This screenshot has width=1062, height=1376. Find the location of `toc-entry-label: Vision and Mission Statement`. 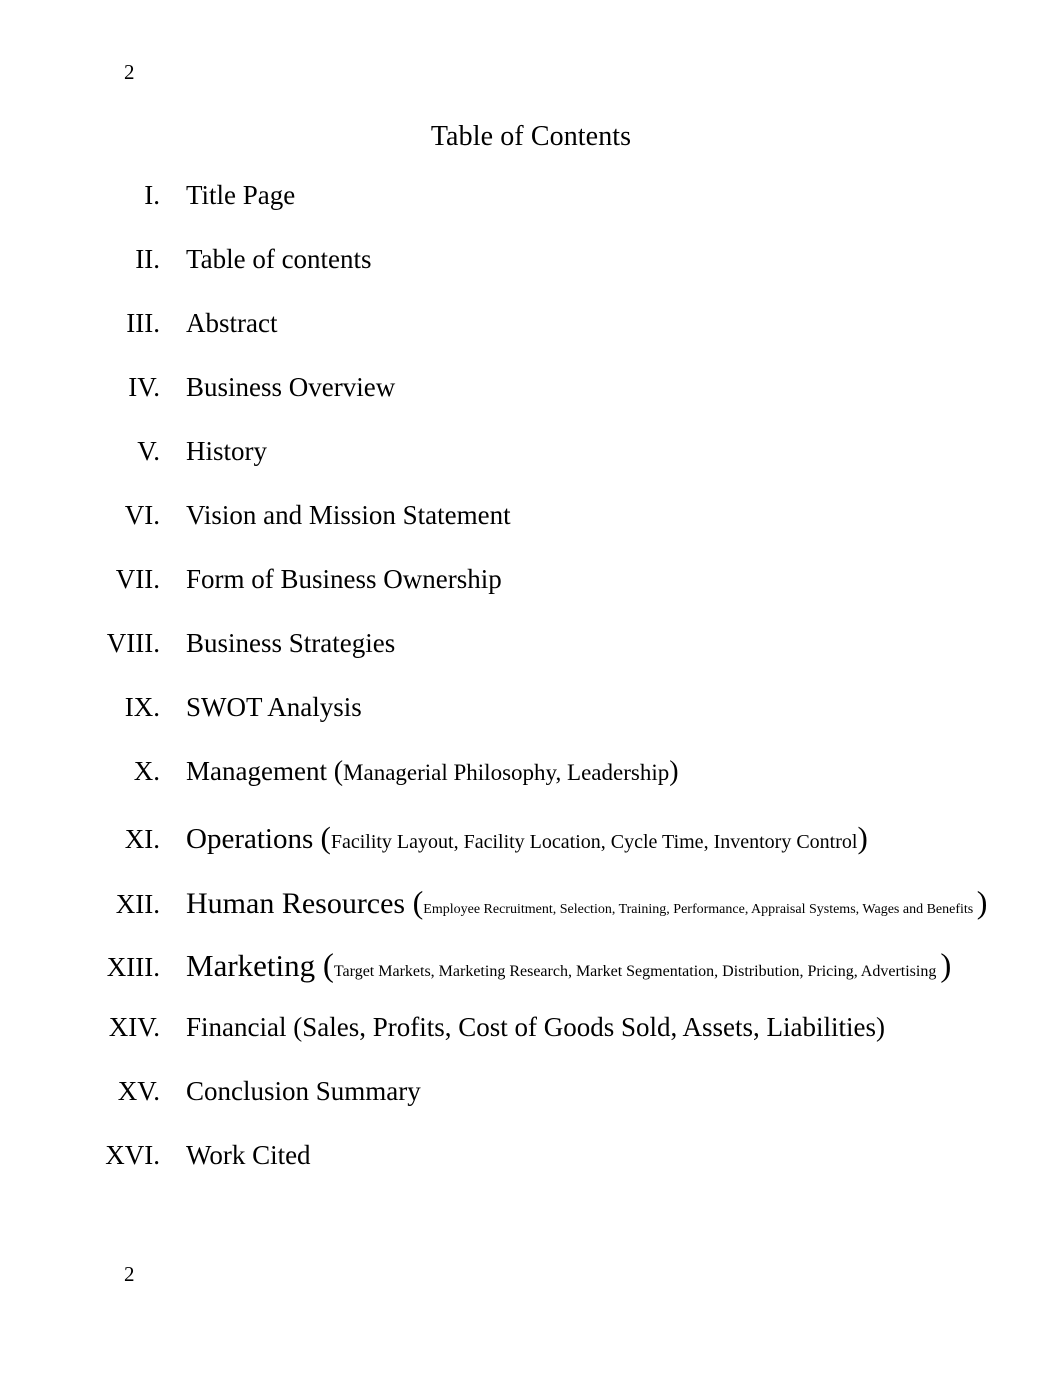

toc-entry-label: Vision and Mission Statement is located at coordinates (611, 515).